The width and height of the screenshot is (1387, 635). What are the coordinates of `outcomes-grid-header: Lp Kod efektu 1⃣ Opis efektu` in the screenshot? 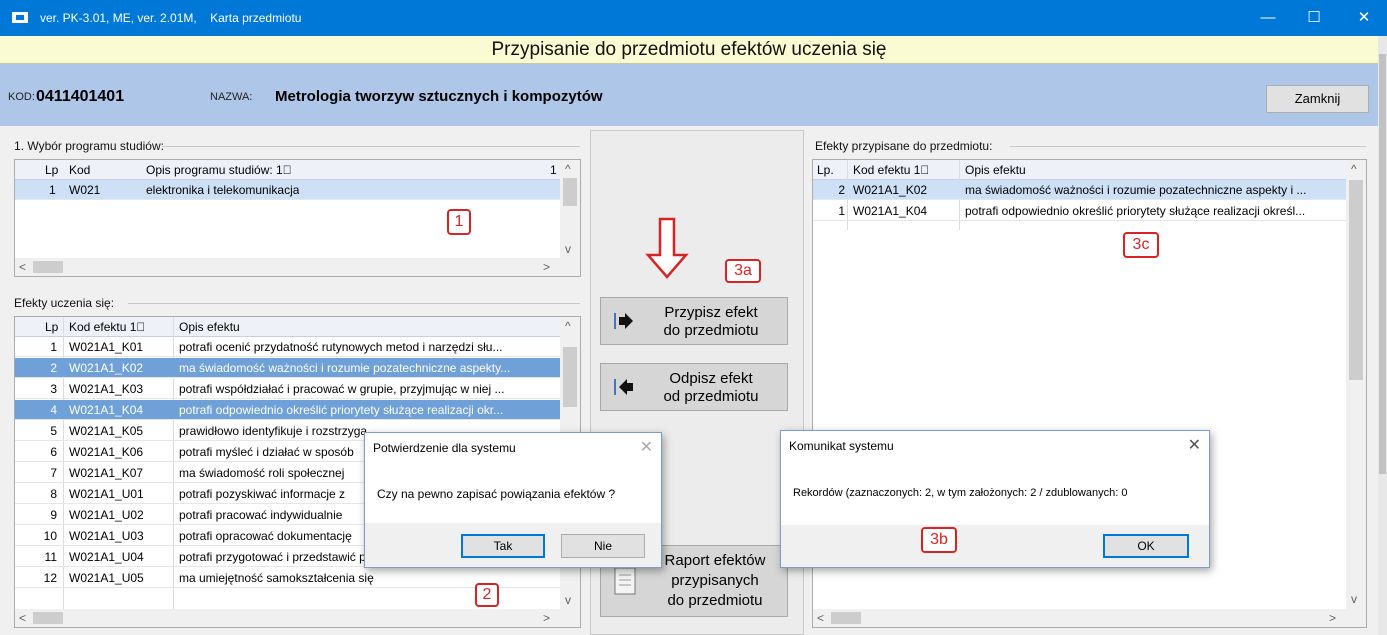 It's located at (287, 327).